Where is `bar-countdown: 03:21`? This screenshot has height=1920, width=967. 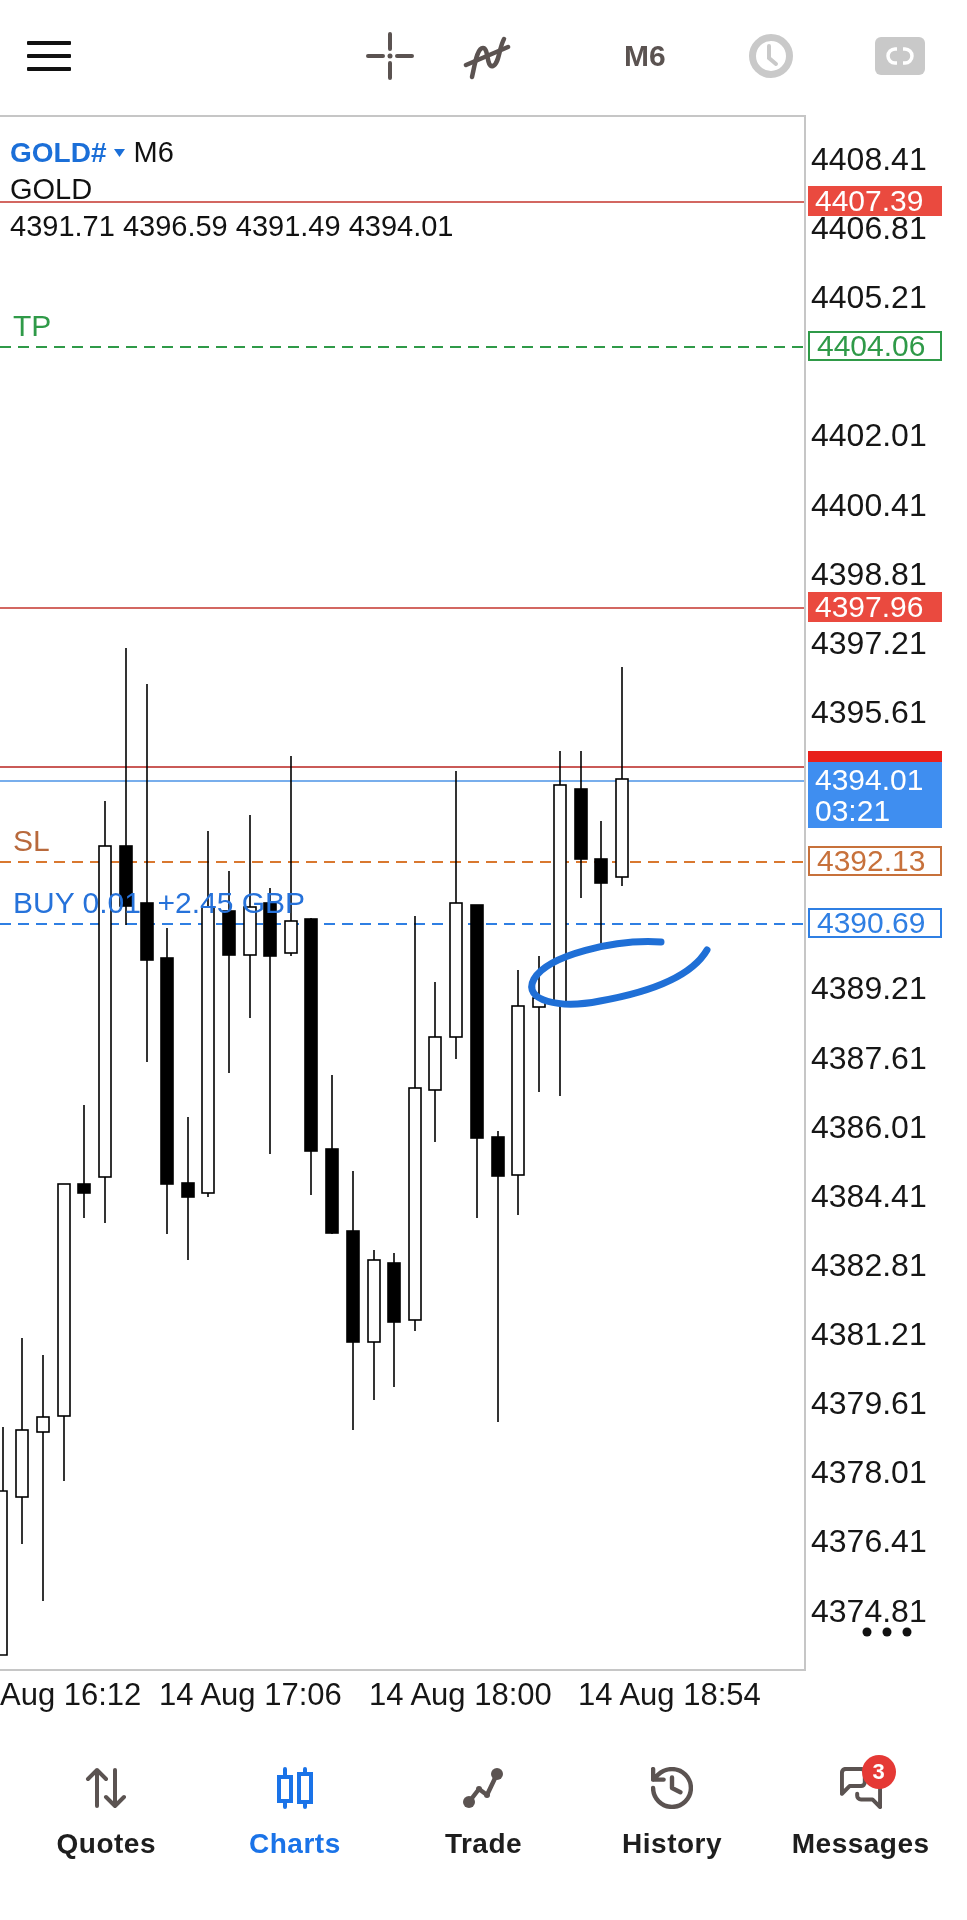
bar-countdown: 03:21 is located at coordinates (853, 810).